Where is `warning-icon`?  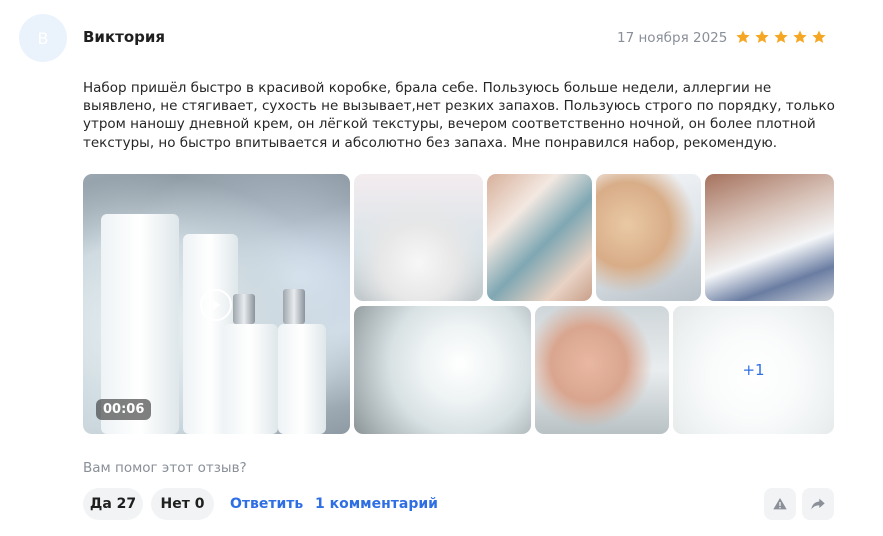
warning-icon is located at coordinates (780, 504).